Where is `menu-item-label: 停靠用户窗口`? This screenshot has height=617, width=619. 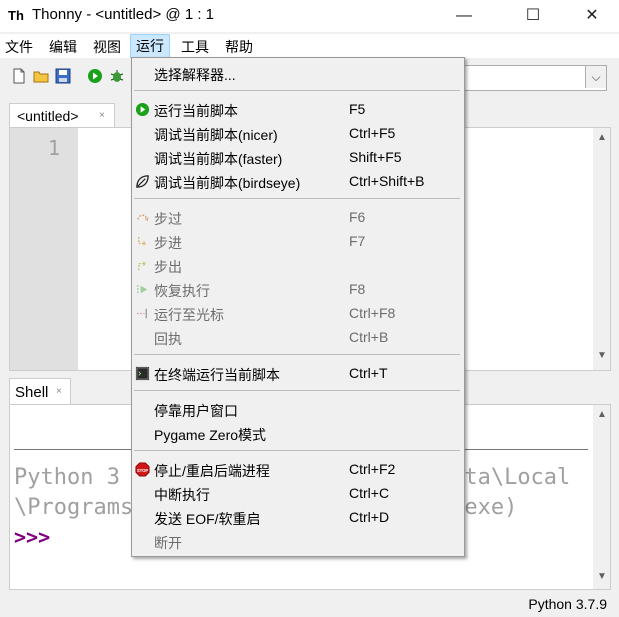
menu-item-label: 停靠用户窗口 is located at coordinates (196, 411).